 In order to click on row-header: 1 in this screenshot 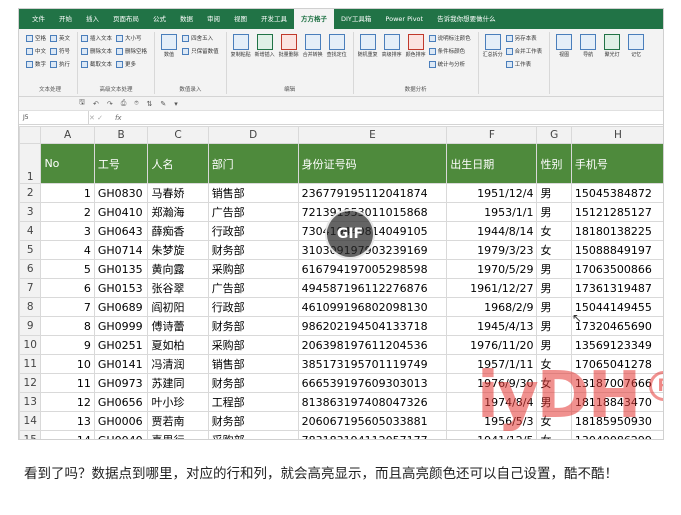, I will do `click(30, 163)`.